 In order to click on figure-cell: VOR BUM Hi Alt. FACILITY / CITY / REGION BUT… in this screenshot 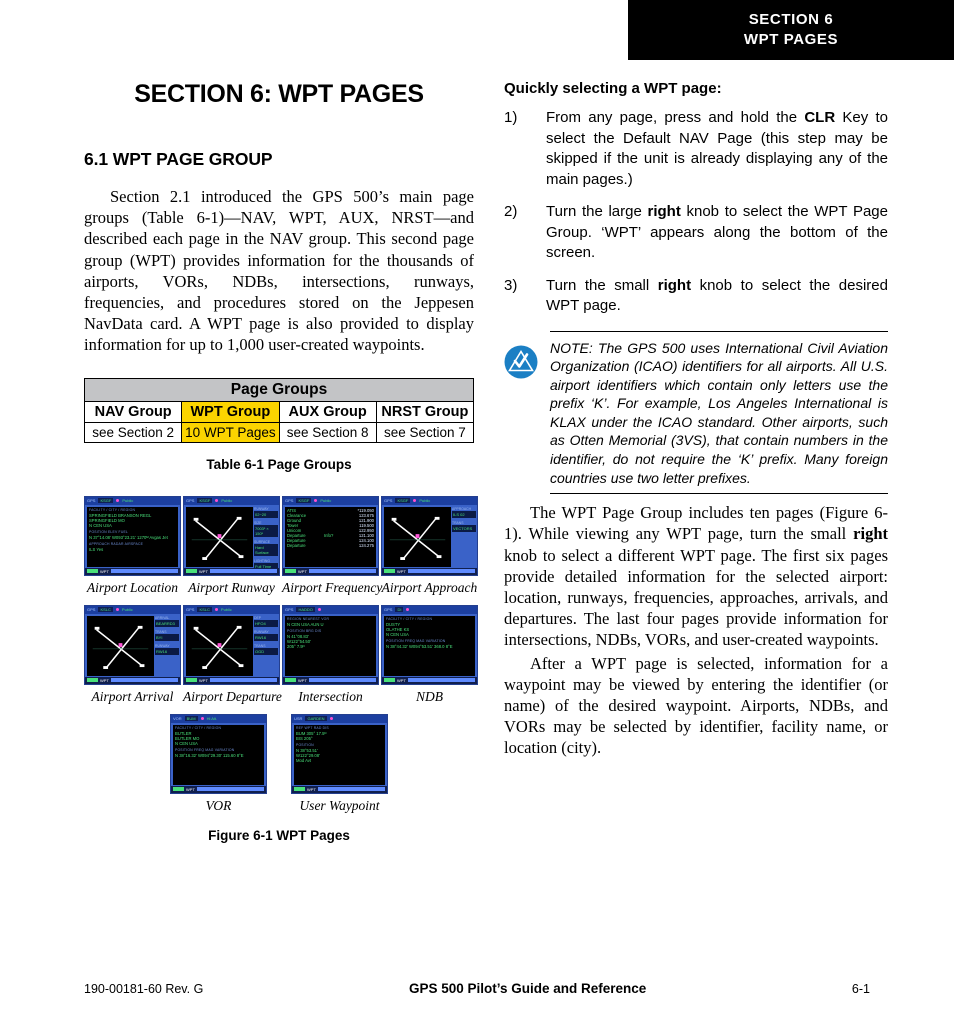, I will do `click(218, 763)`.